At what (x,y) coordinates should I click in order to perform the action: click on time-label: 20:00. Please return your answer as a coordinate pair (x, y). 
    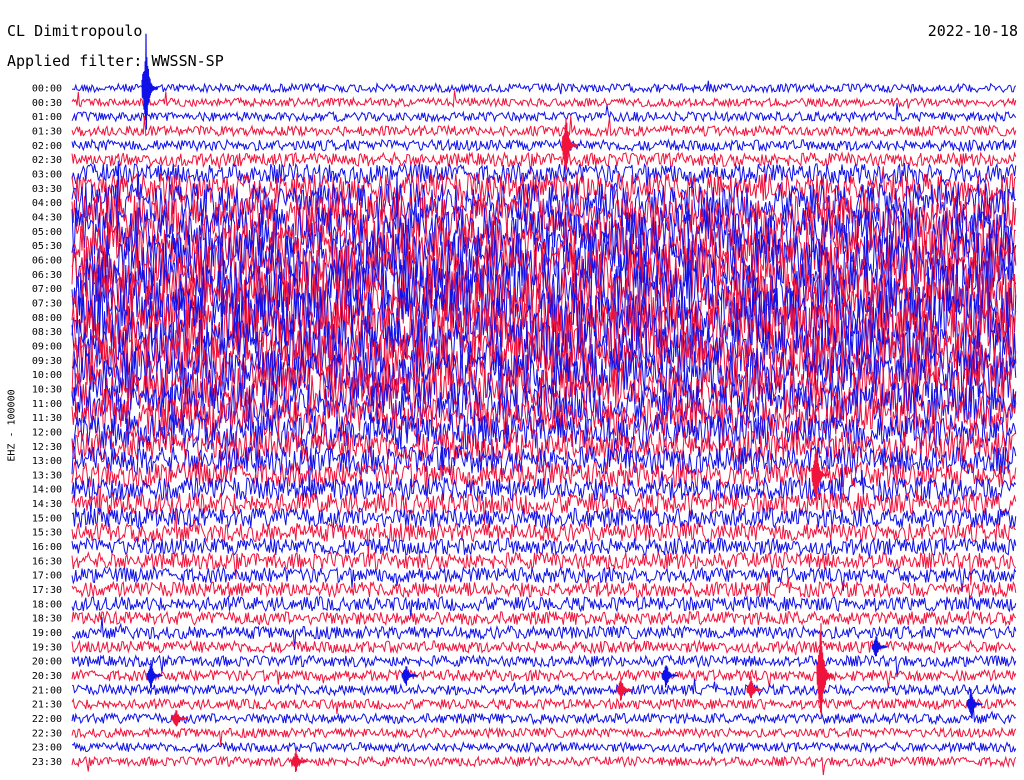
    Looking at the image, I should click on (47, 662).